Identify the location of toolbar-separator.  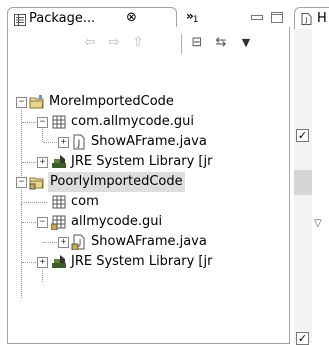
(181, 44).